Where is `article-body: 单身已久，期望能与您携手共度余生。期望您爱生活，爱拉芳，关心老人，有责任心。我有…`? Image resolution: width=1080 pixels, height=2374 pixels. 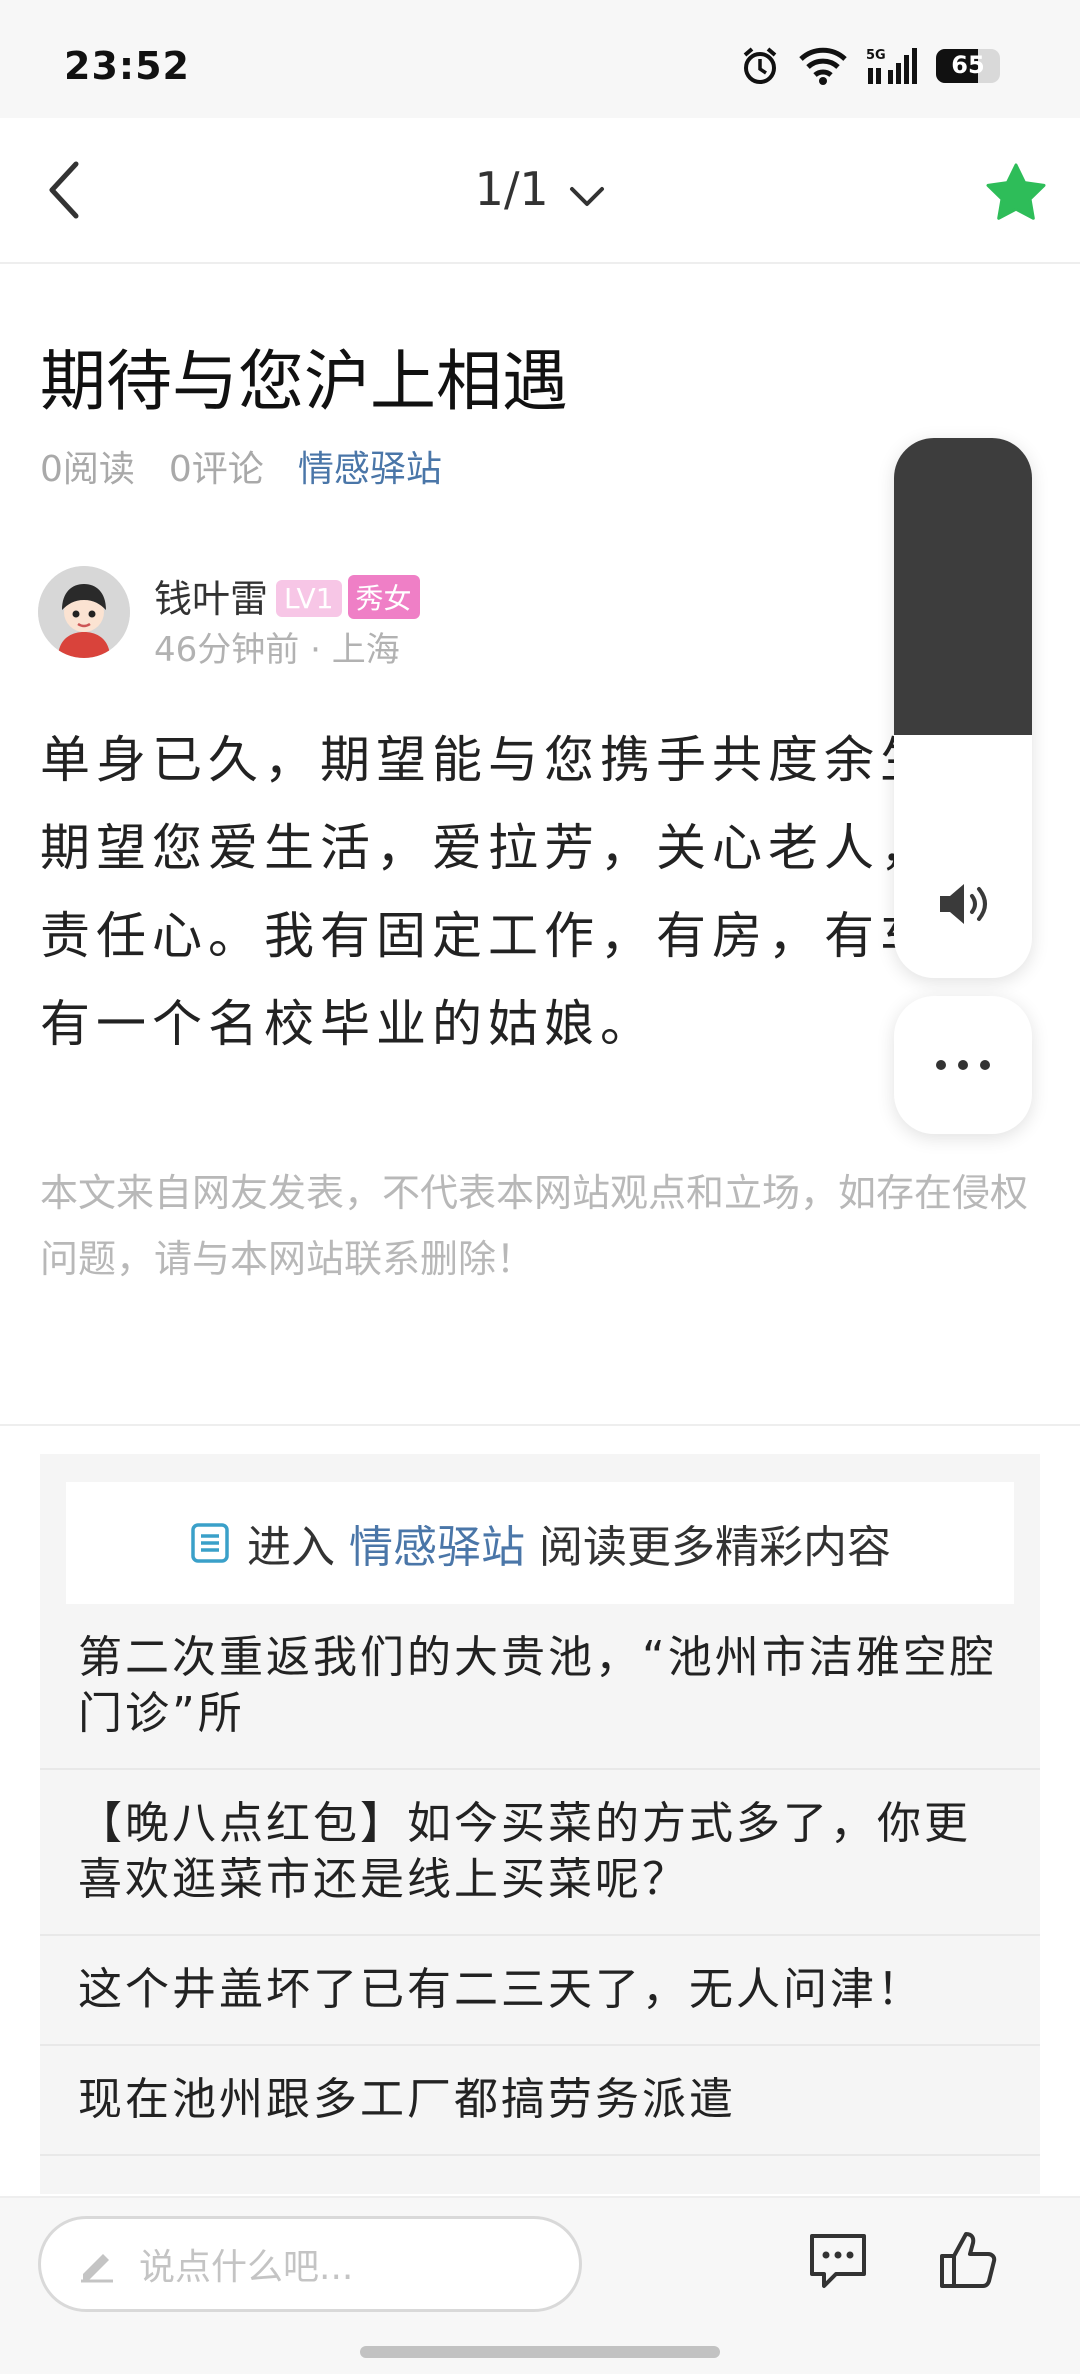
article-body: 单身已久，期望能与您携手共度余生。期望您爱生活，爱拉芳，关心老人，有责任心。我有… is located at coordinates (516, 892).